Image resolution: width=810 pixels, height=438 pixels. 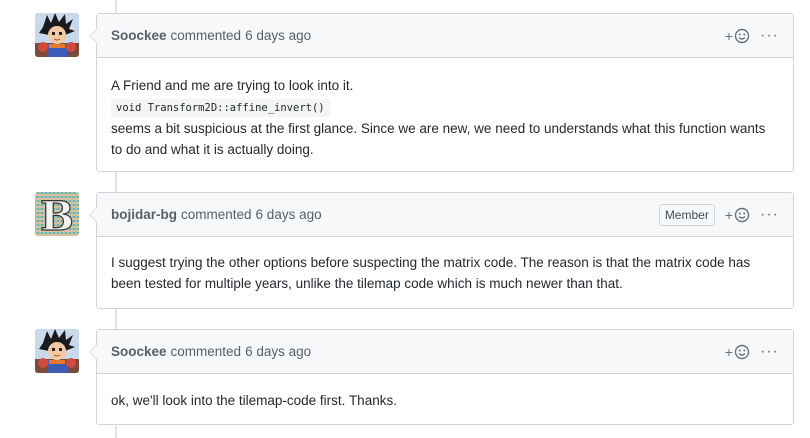 What do you see at coordinates (220, 108) in the screenshot?
I see `code-snippet: void Transform2D::affine_invert()` at bounding box center [220, 108].